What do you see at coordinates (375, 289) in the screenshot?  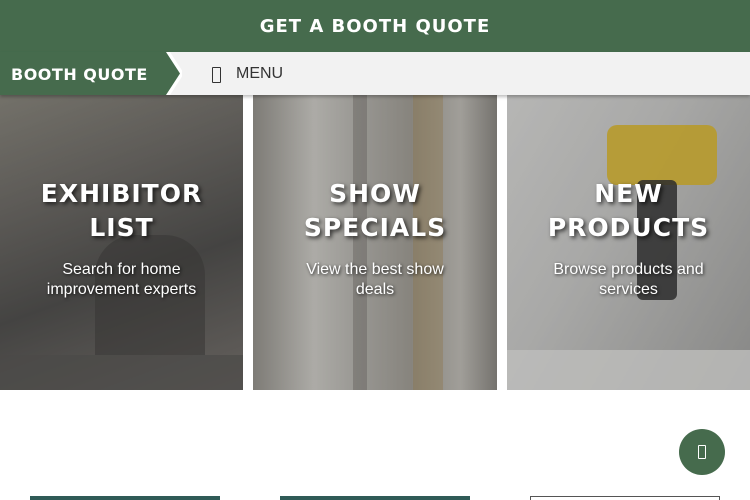 I see `tile-subtitle-line: deals` at bounding box center [375, 289].